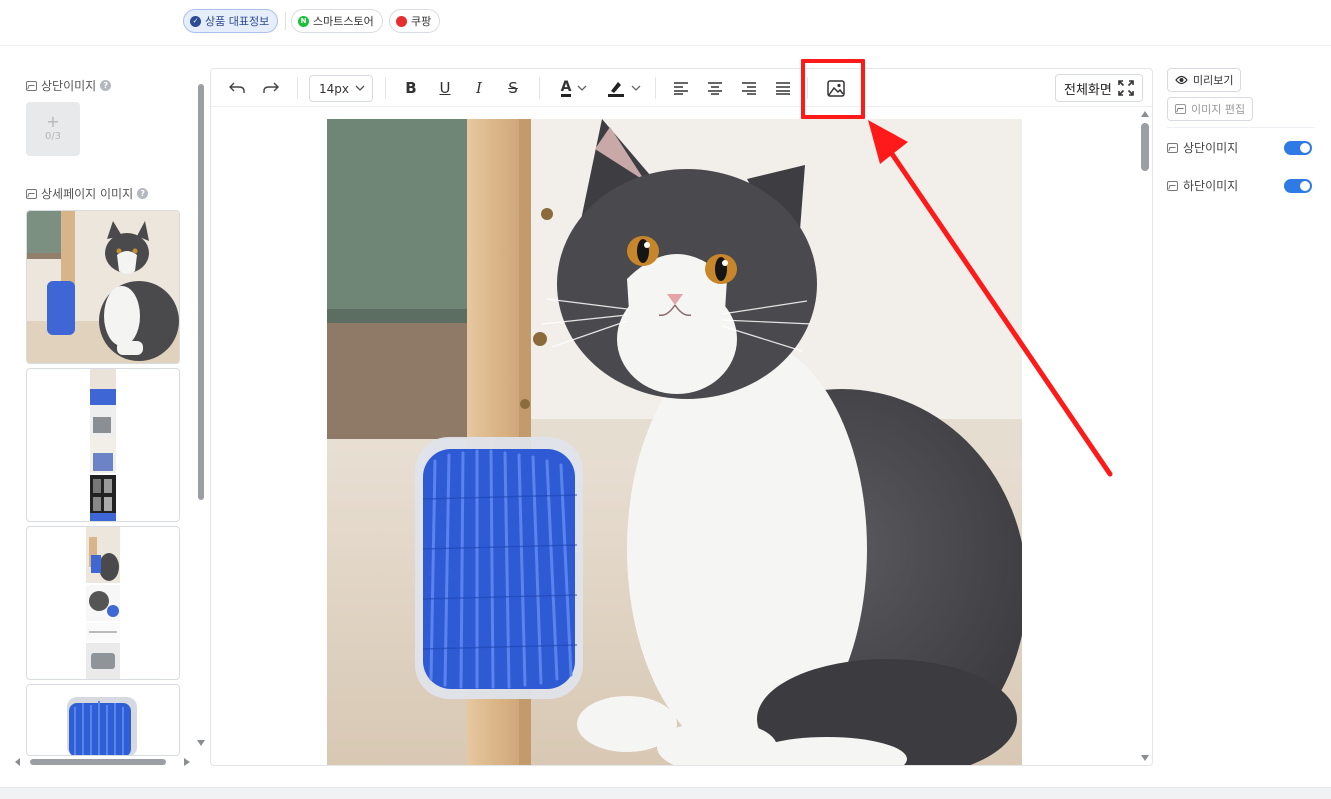 Image resolution: width=1331 pixels, height=799 pixels. I want to click on detail-images-title: 상세페이지 이미지, so click(87, 194).